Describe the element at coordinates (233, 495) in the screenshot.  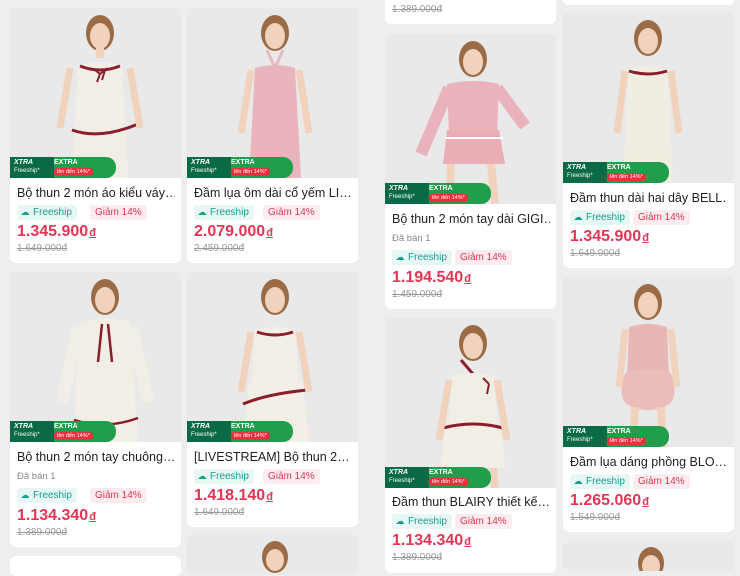
I see `product-price: 1.418.140đ` at that location.